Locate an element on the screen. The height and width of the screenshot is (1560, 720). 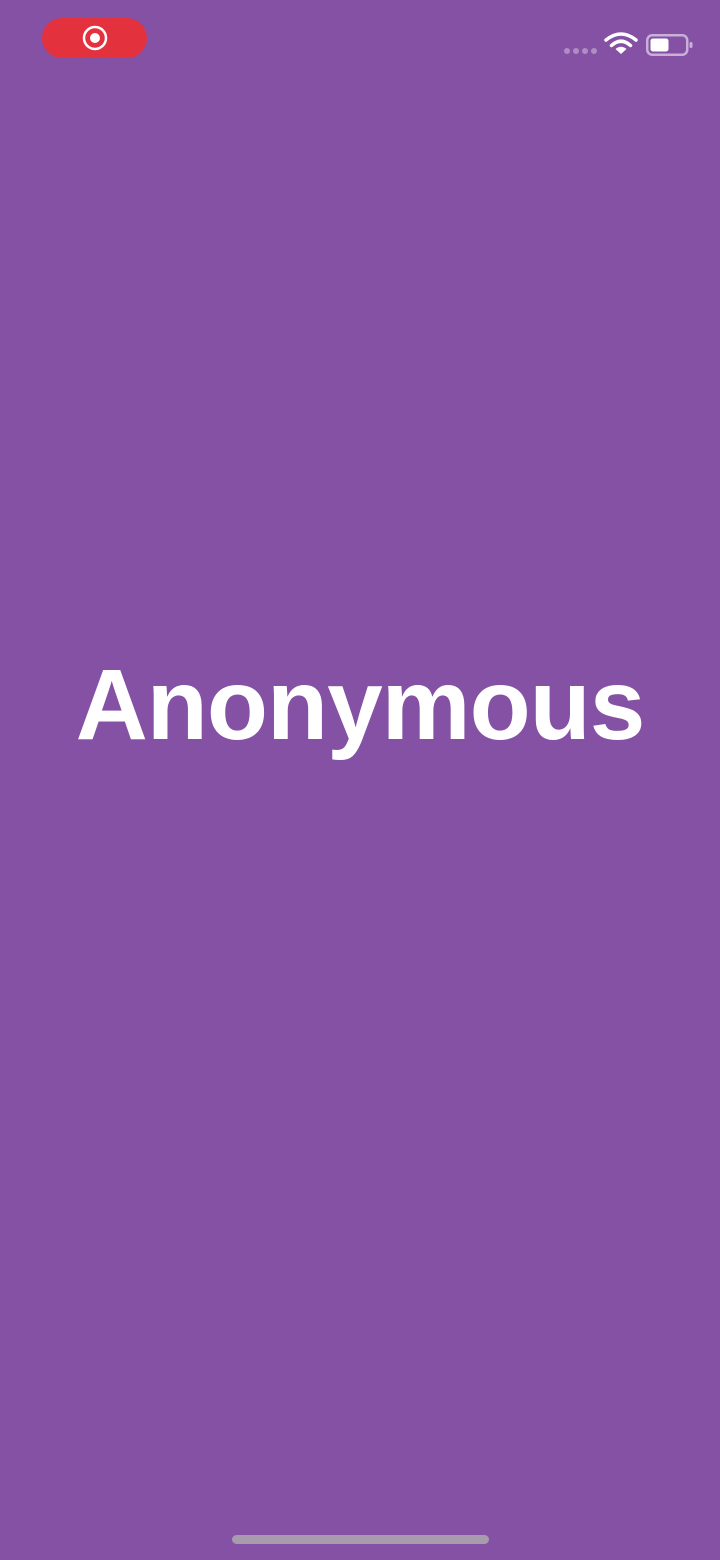
status-bar is located at coordinates (360, 45).